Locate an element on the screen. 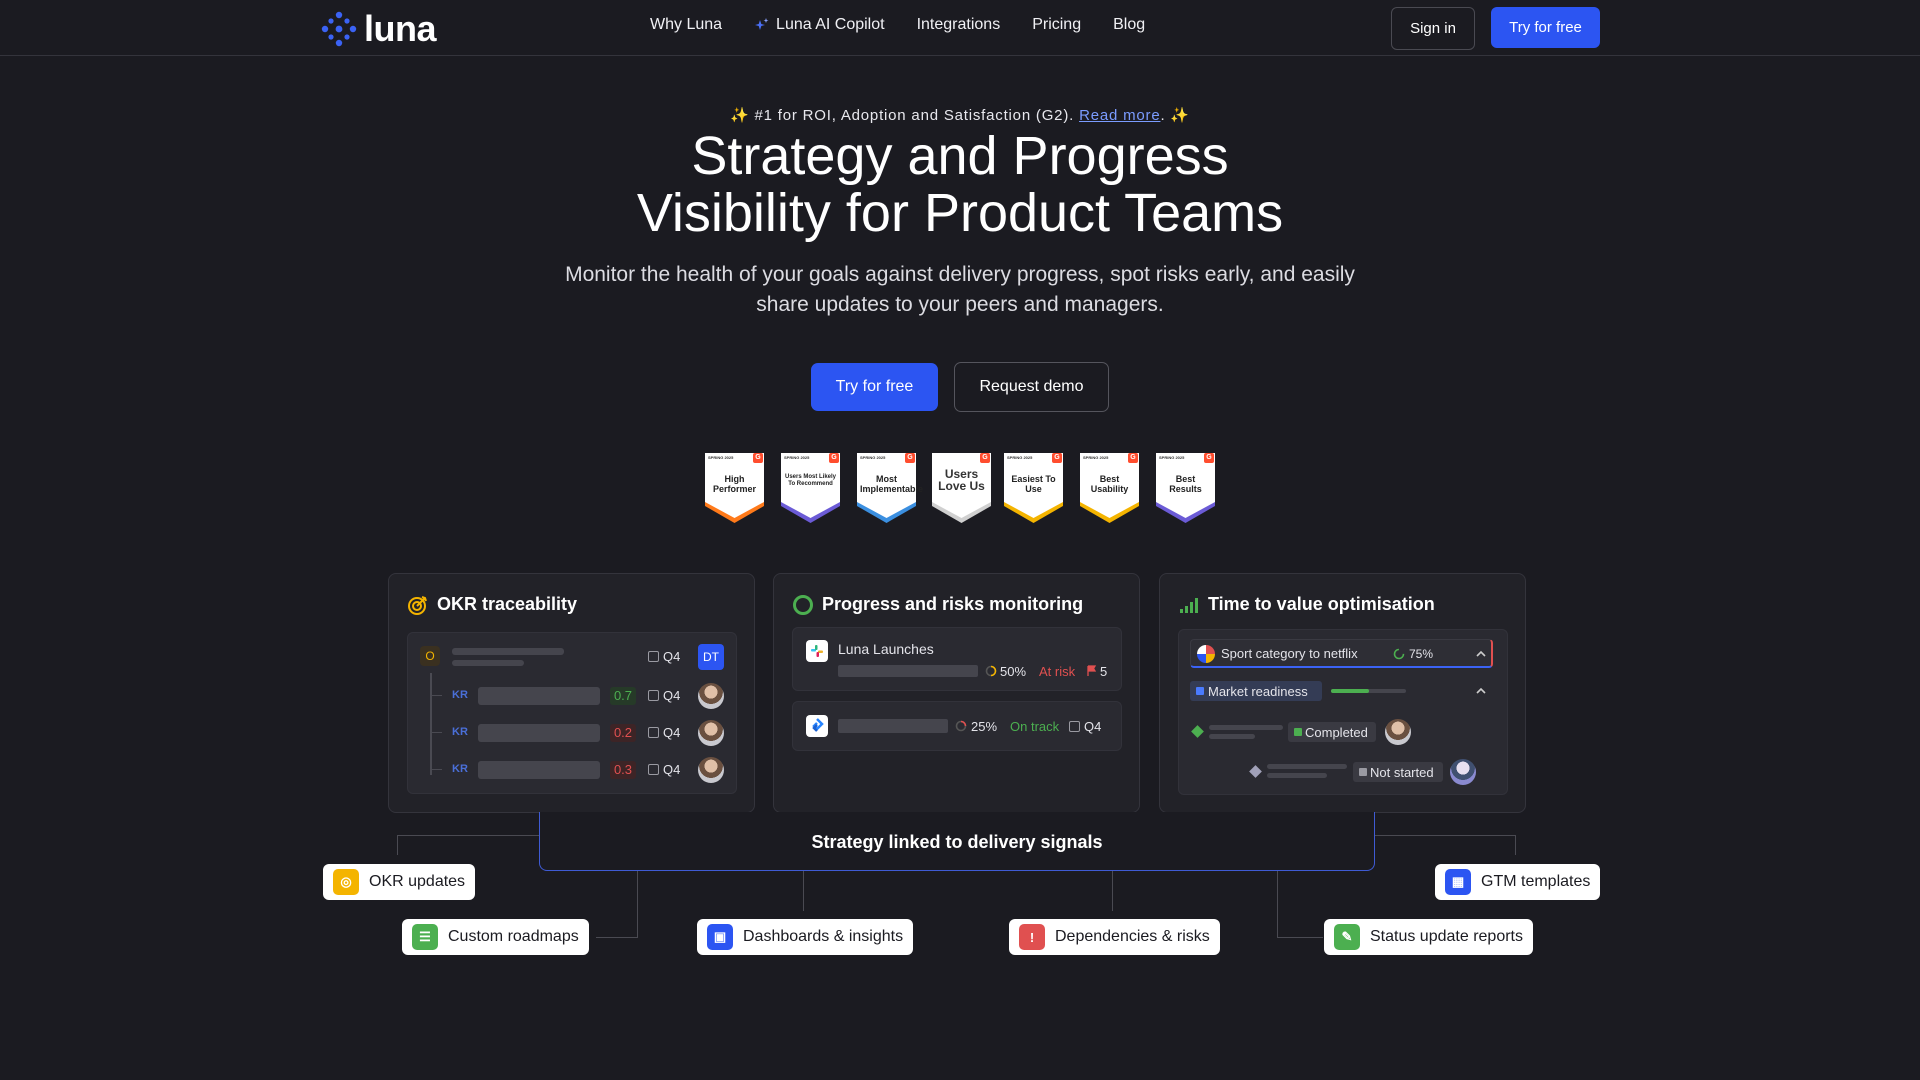 The width and height of the screenshot is (1920, 1080). badge-label: Users Love Us is located at coordinates (961, 480).